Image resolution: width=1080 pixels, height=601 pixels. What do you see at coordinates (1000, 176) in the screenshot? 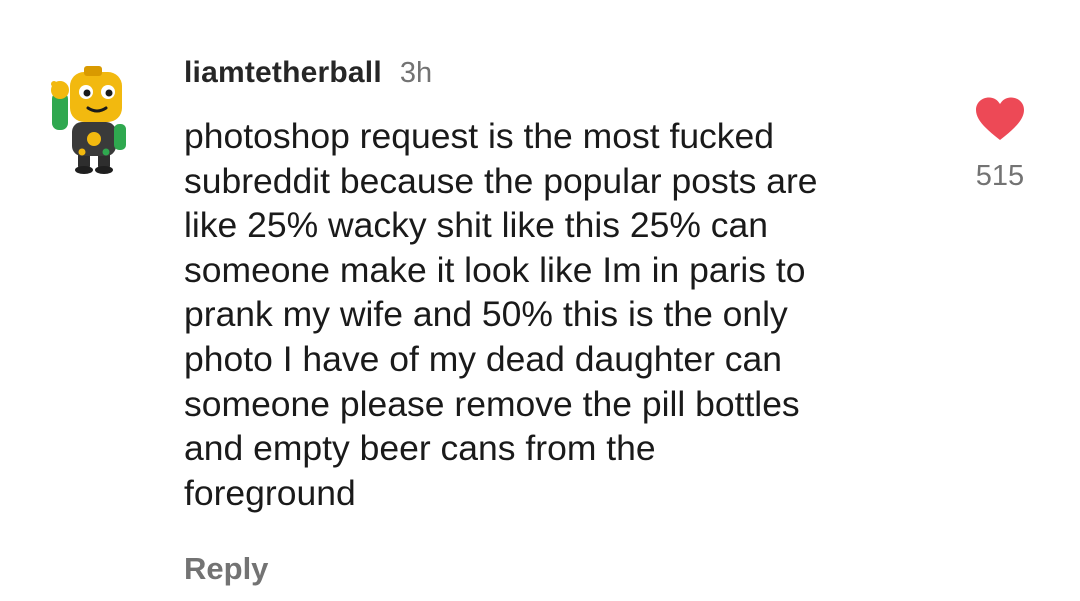
I see `like-count: 515` at bounding box center [1000, 176].